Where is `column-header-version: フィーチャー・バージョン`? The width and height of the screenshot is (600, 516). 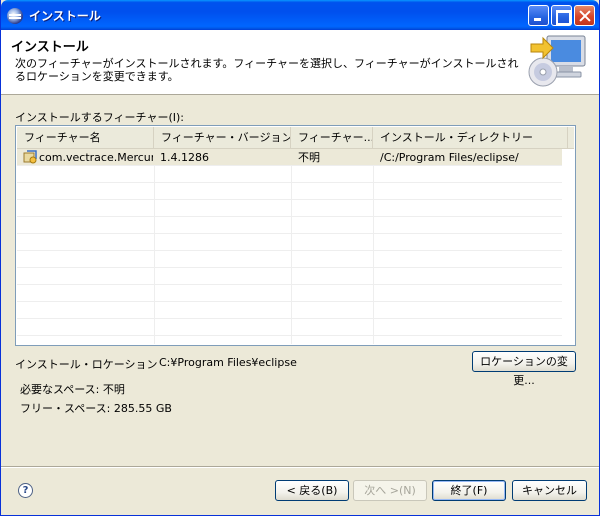 column-header-version: フィーチャー・バージョン is located at coordinates (222, 137).